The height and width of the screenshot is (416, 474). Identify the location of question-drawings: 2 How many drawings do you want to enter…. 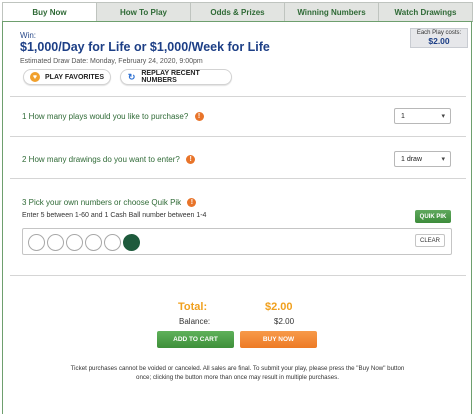
(109, 160).